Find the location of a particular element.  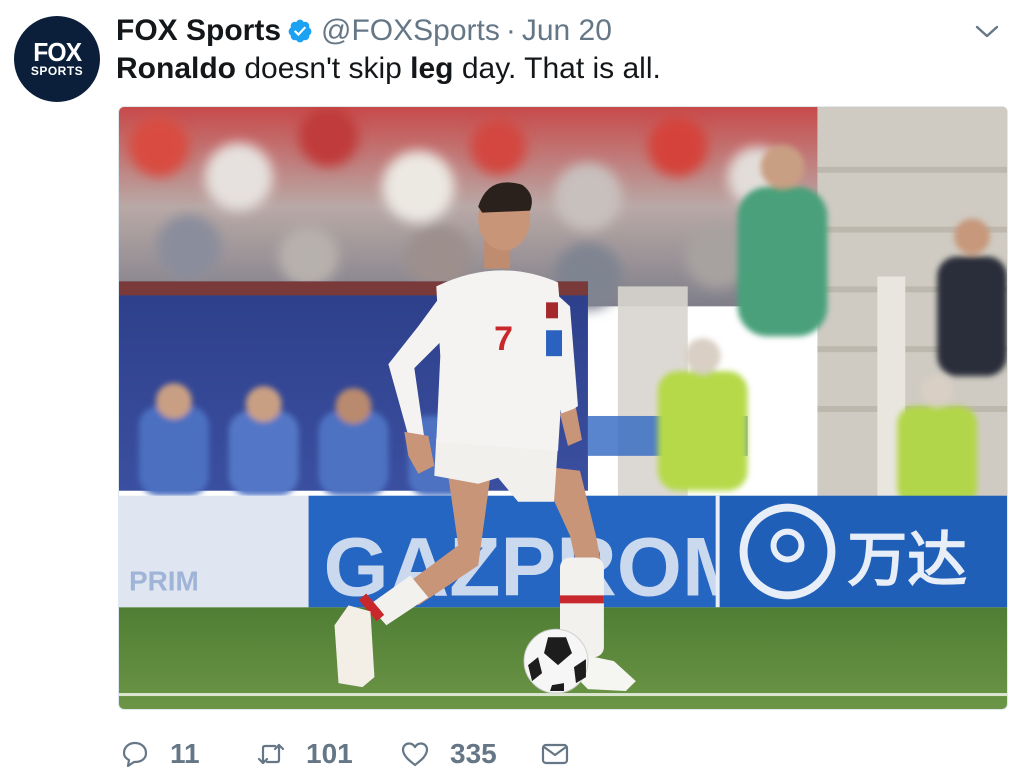

avatar: FOX SPORTS is located at coordinates (57, 59).